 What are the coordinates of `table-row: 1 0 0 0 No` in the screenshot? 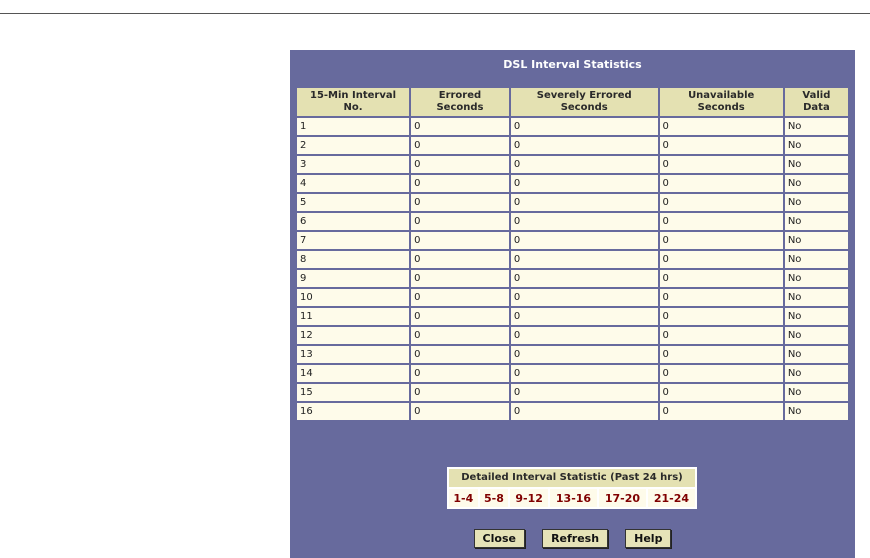 It's located at (572, 126).